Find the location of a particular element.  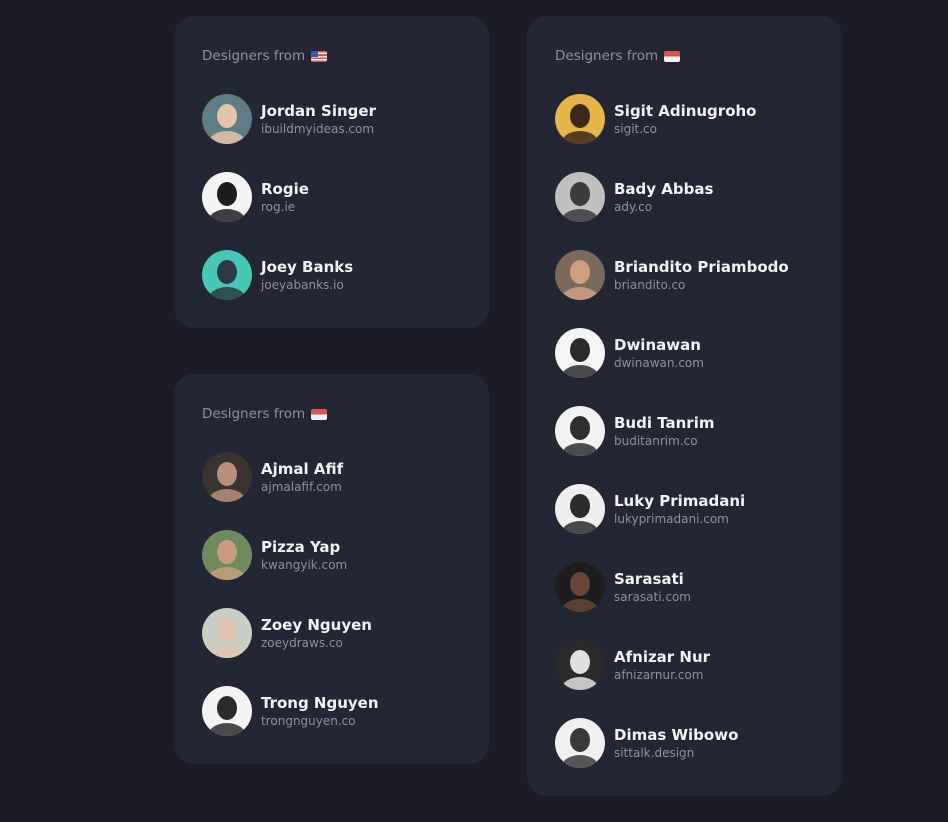

designer-info: Dimas Wibowo sittalk.design is located at coordinates (676, 743).